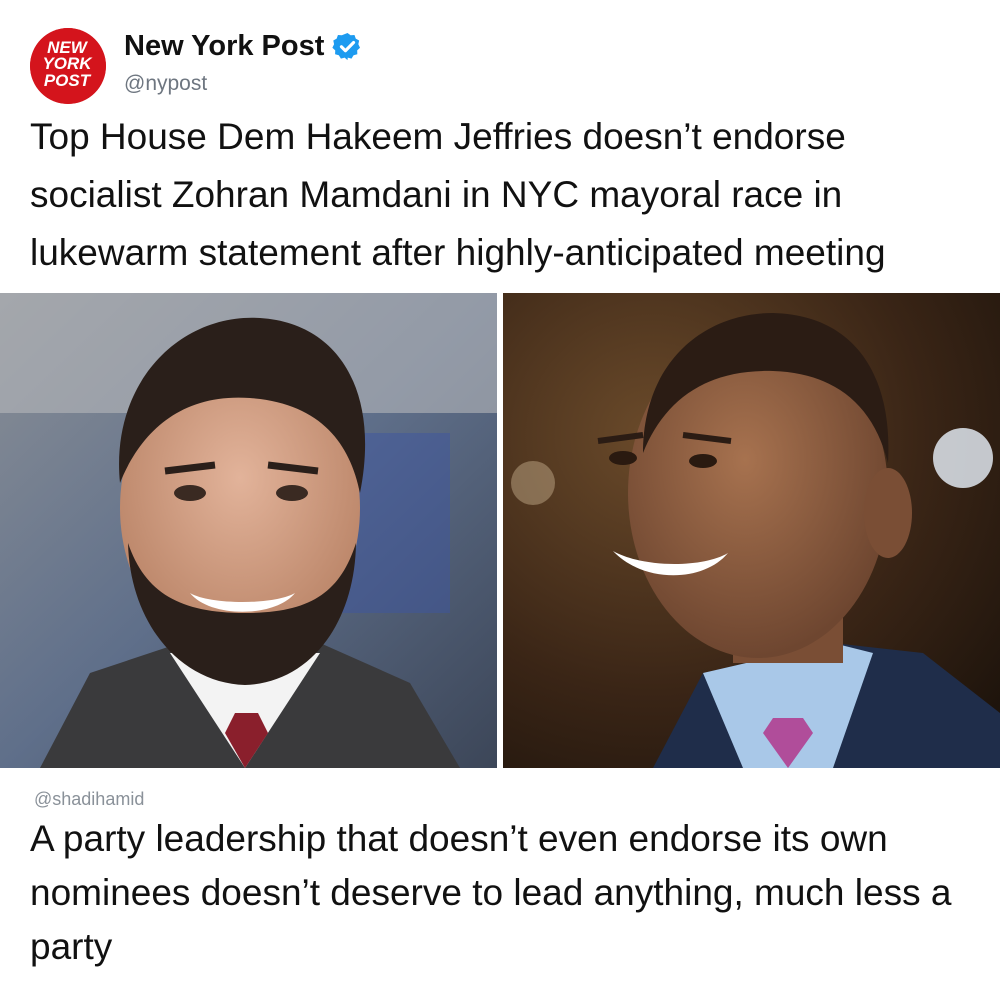  I want to click on post-header: NEW YORK POST New York Post @nypost, so click(500, 66).